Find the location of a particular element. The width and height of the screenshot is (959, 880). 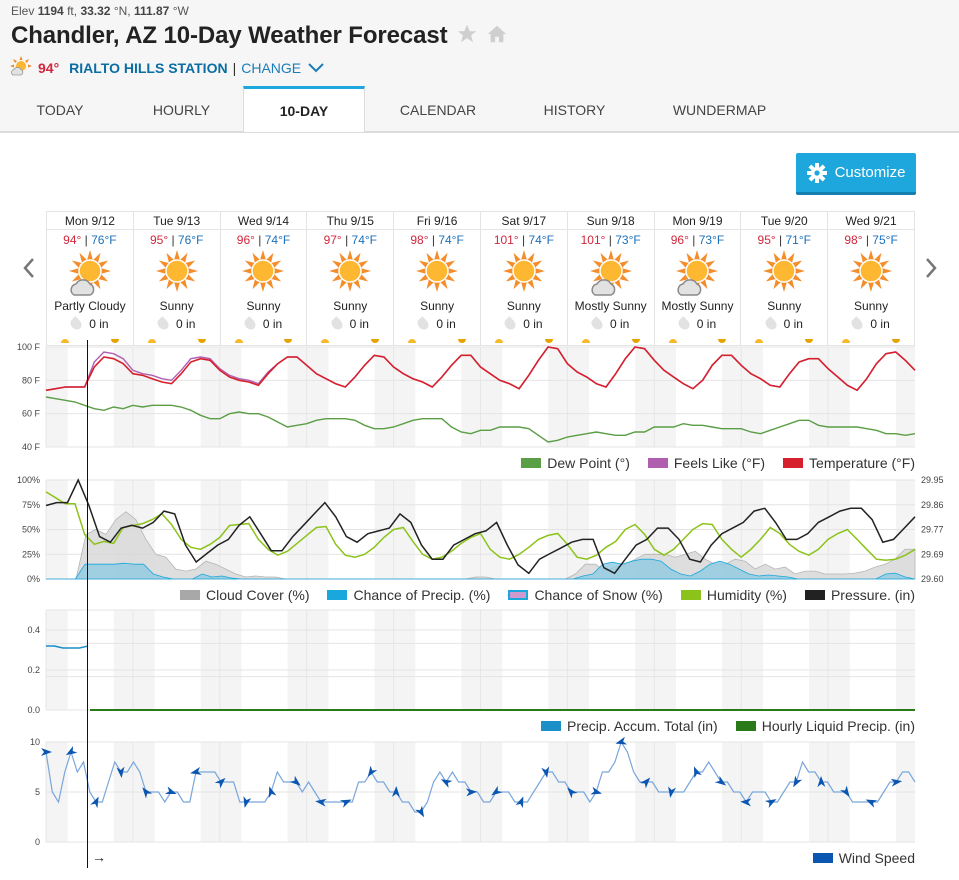

page-title: Chandler, AZ 10-Day Weather Forecast is located at coordinates (229, 35).